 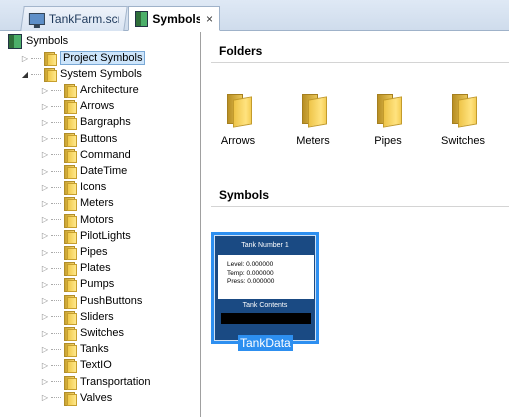 I want to click on close-icon: ×, so click(x=209, y=19).